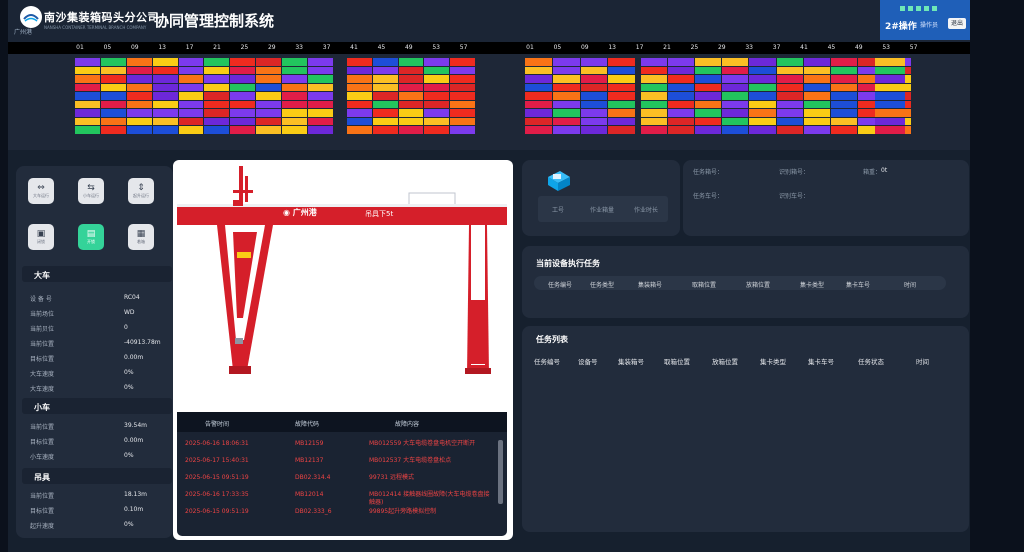  What do you see at coordinates (91, 237) in the screenshot?
I see `unlock-button: ▤ 开锁` at bounding box center [91, 237].